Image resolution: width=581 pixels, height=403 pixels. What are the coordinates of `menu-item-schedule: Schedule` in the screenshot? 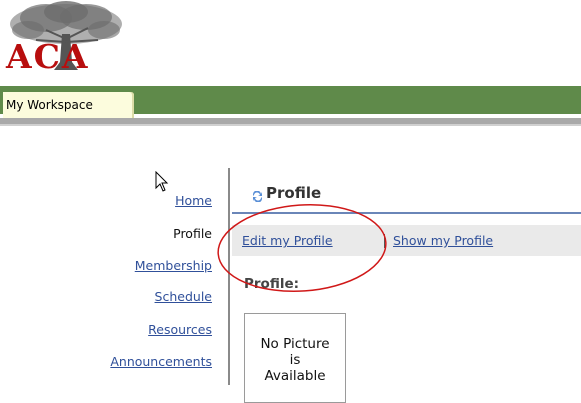 It's located at (183, 296).